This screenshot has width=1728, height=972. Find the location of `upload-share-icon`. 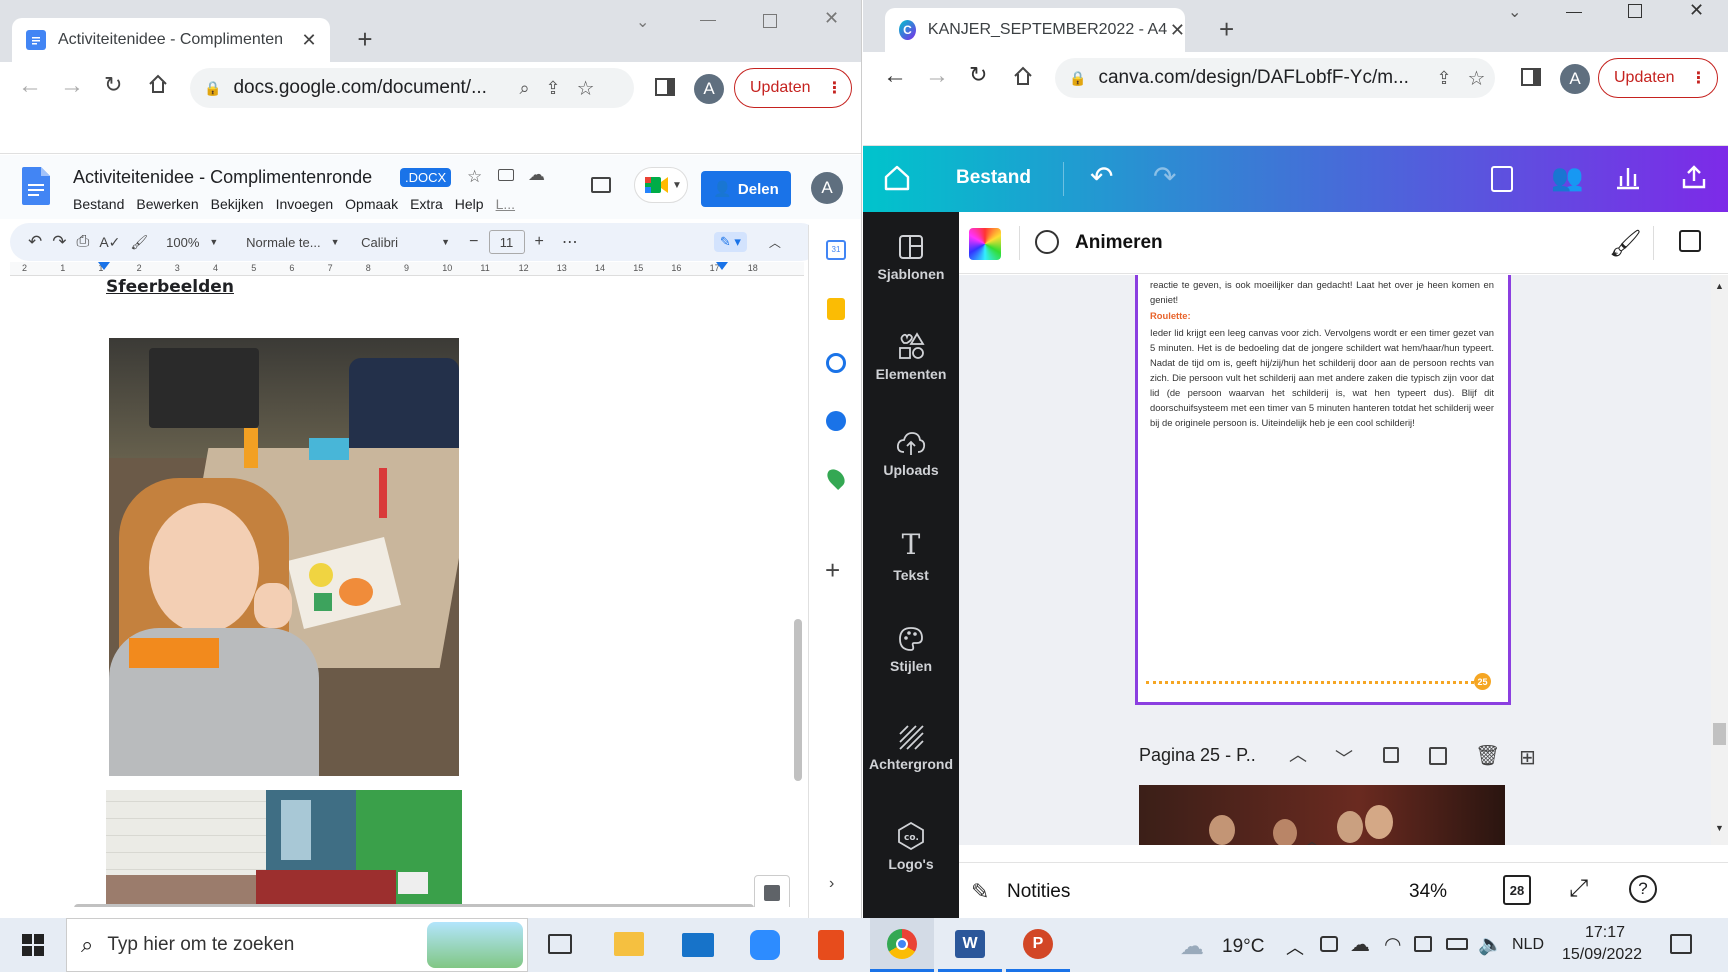

upload-share-icon is located at coordinates (1694, 177).